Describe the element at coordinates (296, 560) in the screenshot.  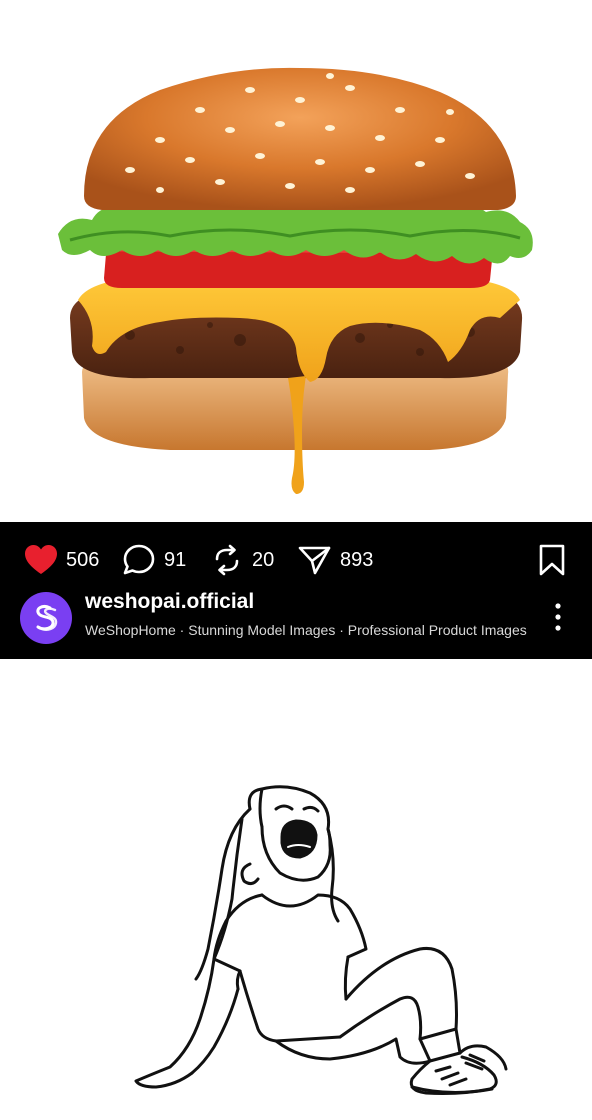
I see `actions-row: 506 91 20 893` at that location.